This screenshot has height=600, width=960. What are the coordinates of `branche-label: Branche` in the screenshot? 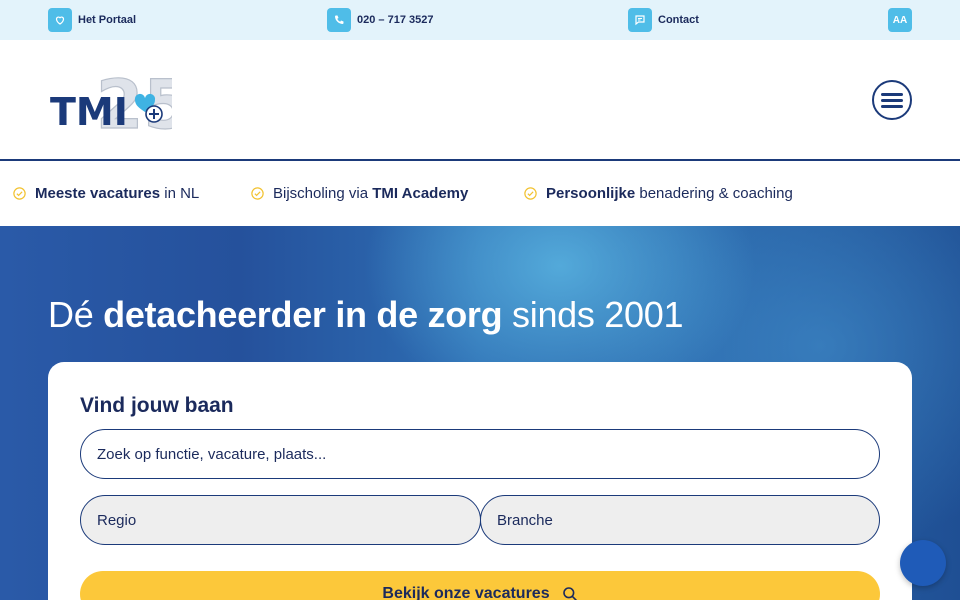 It's located at (525, 520).